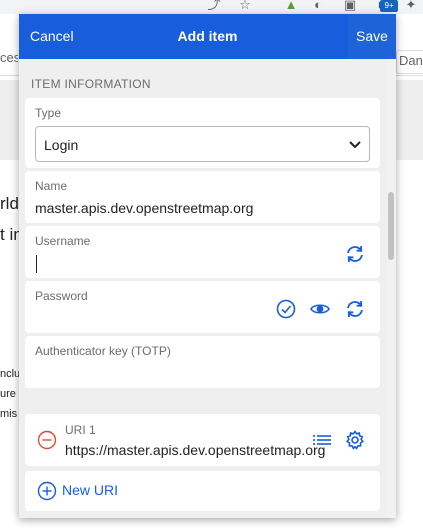 The height and width of the screenshot is (532, 423). I want to click on share-icon: ⤴, so click(214, 6).